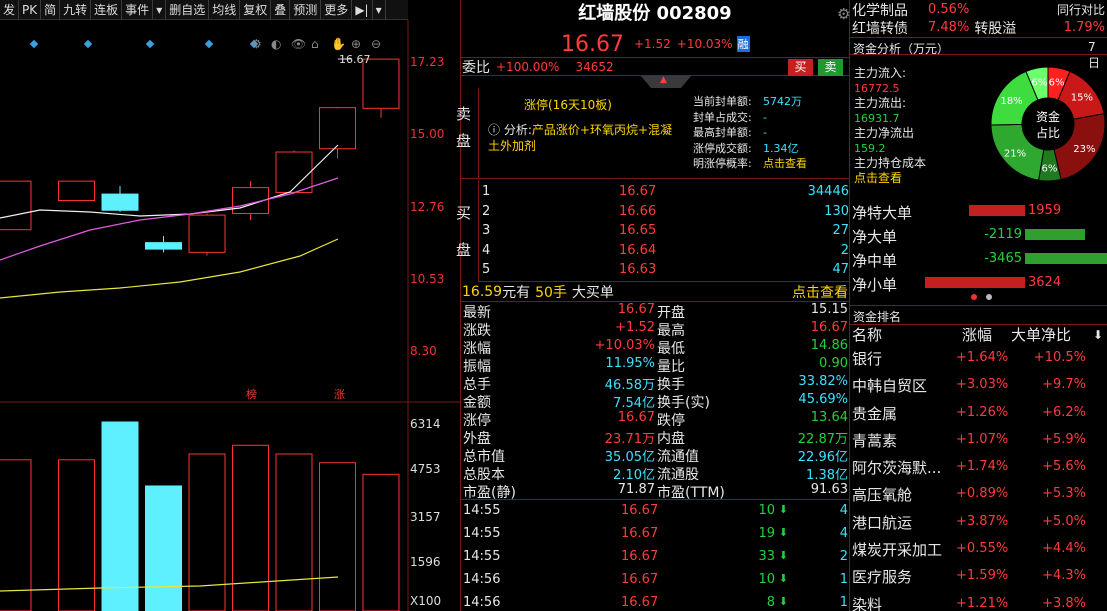 Image resolution: width=1107 pixels, height=611 pixels. Describe the element at coordinates (875, 261) in the screenshot. I see `flow-label: 净中单` at that location.